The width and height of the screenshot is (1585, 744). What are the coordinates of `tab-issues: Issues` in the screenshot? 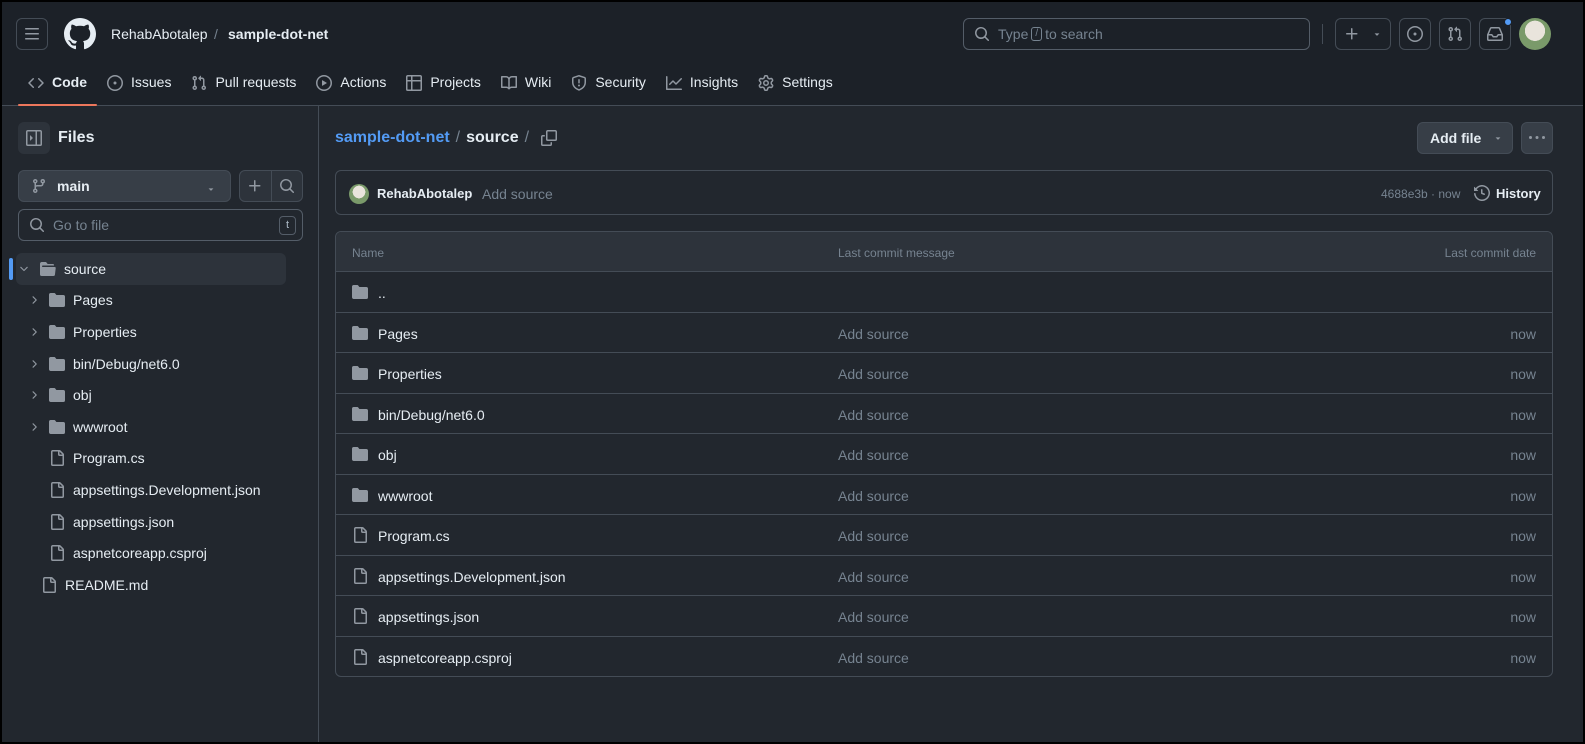 It's located at (139, 85).